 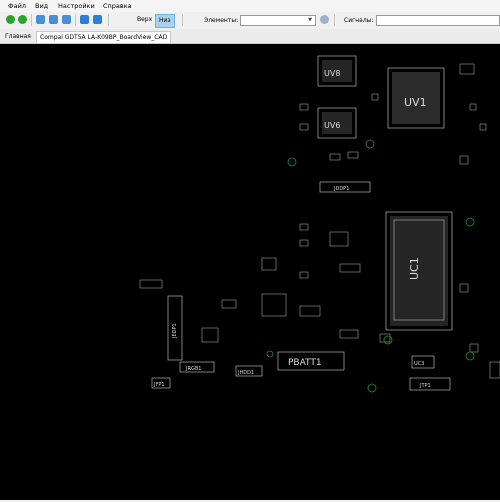 I want to click on jtp1-label: JTP1, so click(x=425, y=386).